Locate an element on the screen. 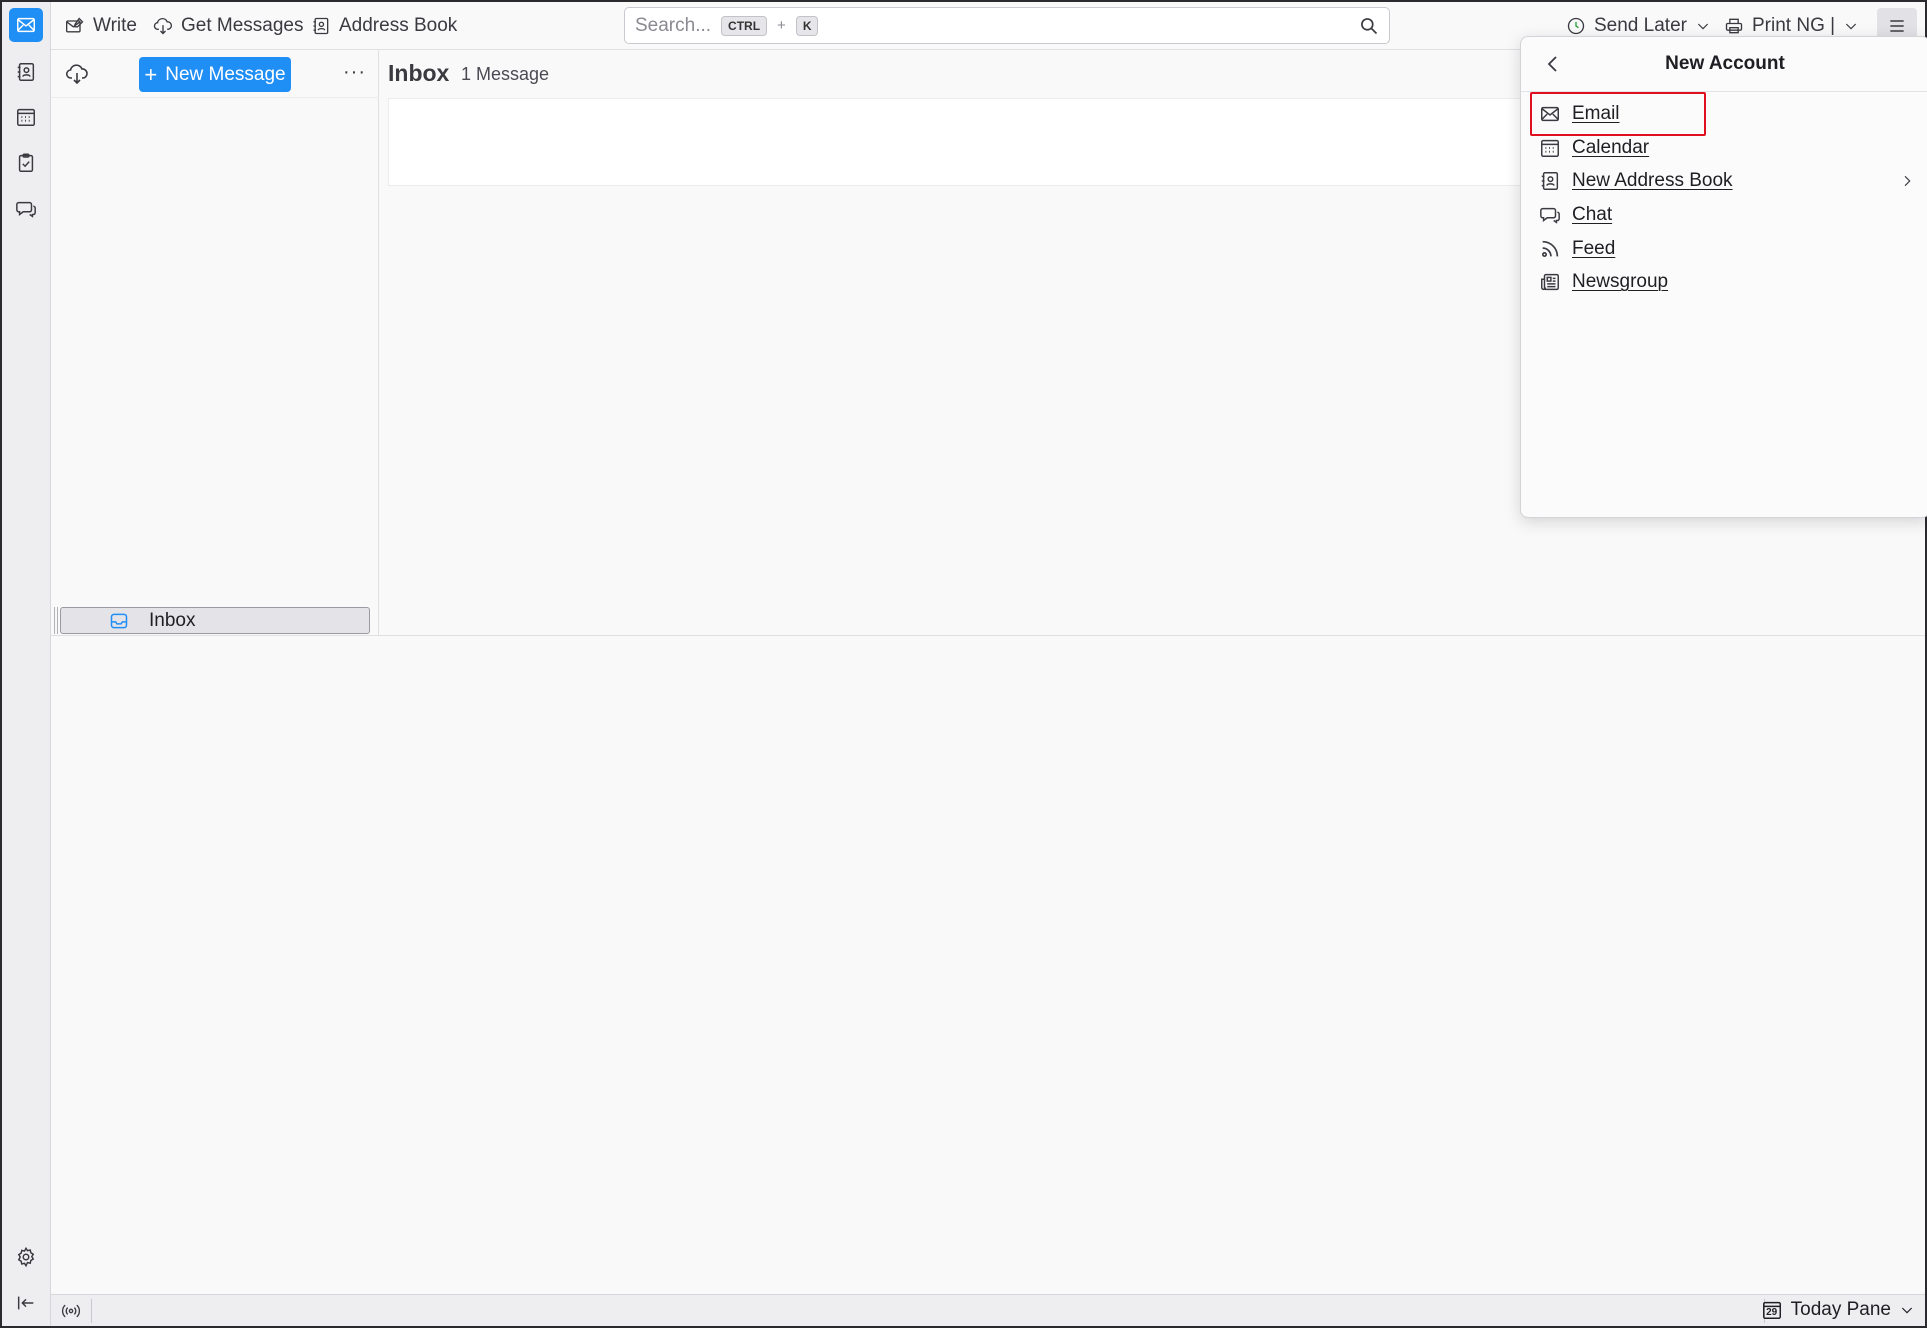 The image size is (1927, 1328). menu-item-label: New Address Book is located at coordinates (1652, 180).